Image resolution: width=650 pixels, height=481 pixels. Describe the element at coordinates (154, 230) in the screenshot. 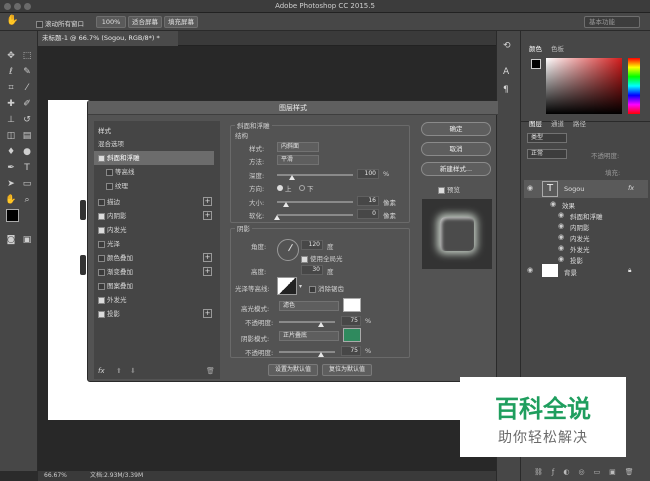

I see `style-item-inner-glow: 内发光` at that location.